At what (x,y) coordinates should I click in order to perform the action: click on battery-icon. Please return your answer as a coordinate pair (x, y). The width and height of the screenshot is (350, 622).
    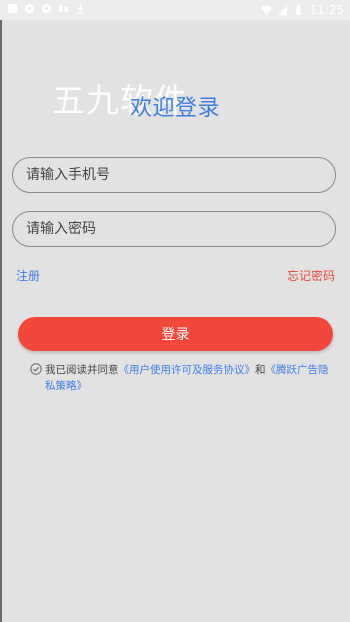
    Looking at the image, I should click on (299, 9).